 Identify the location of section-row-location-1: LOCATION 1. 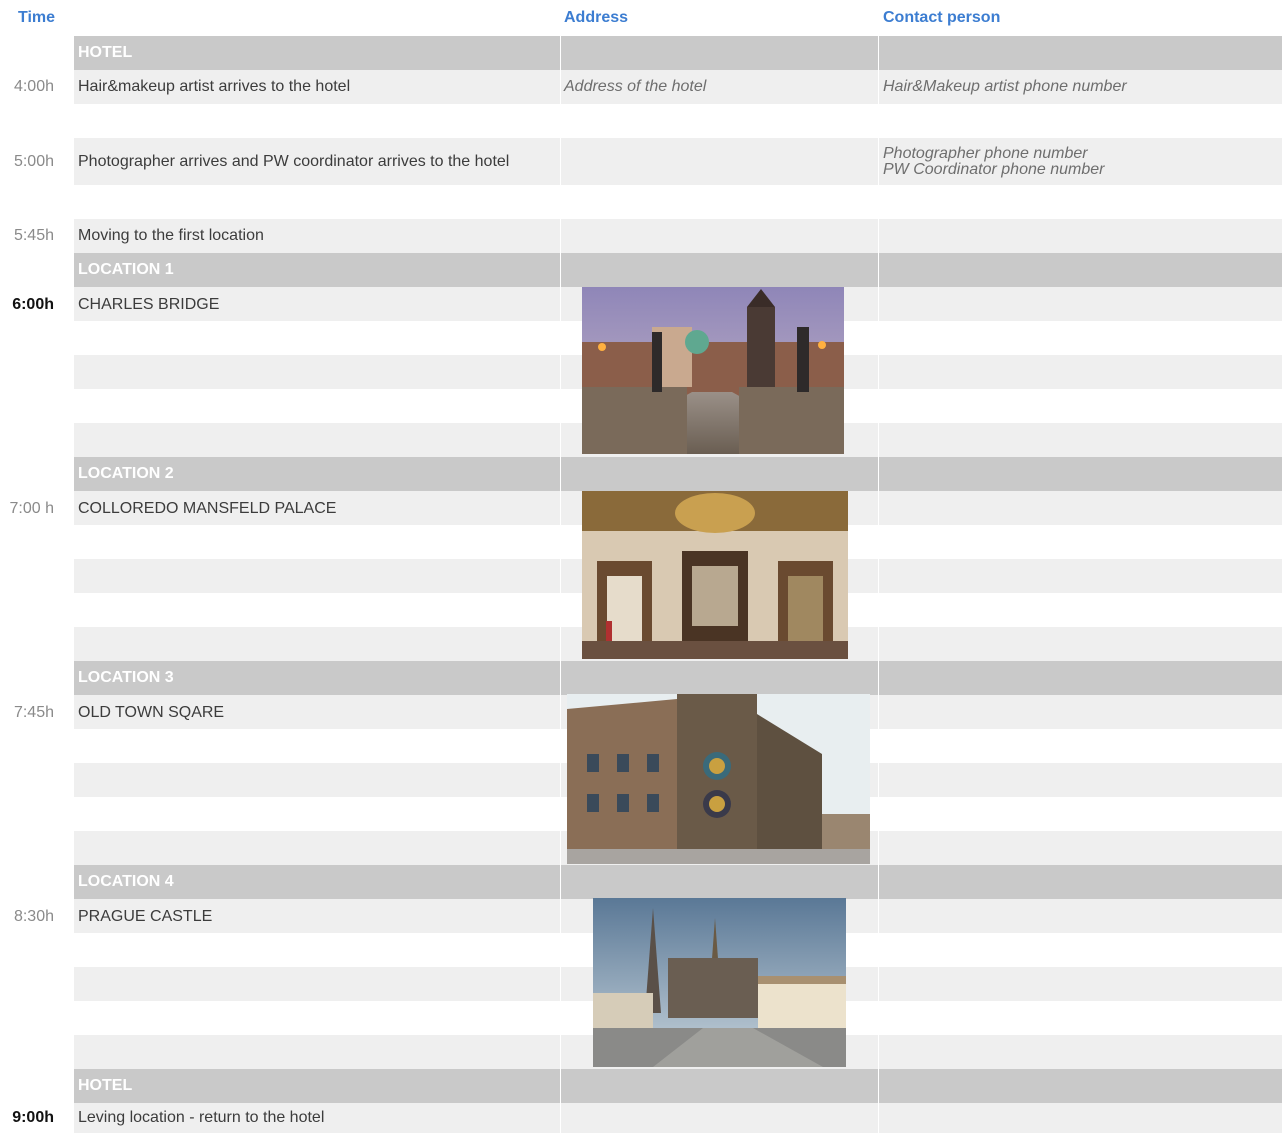
(641, 270).